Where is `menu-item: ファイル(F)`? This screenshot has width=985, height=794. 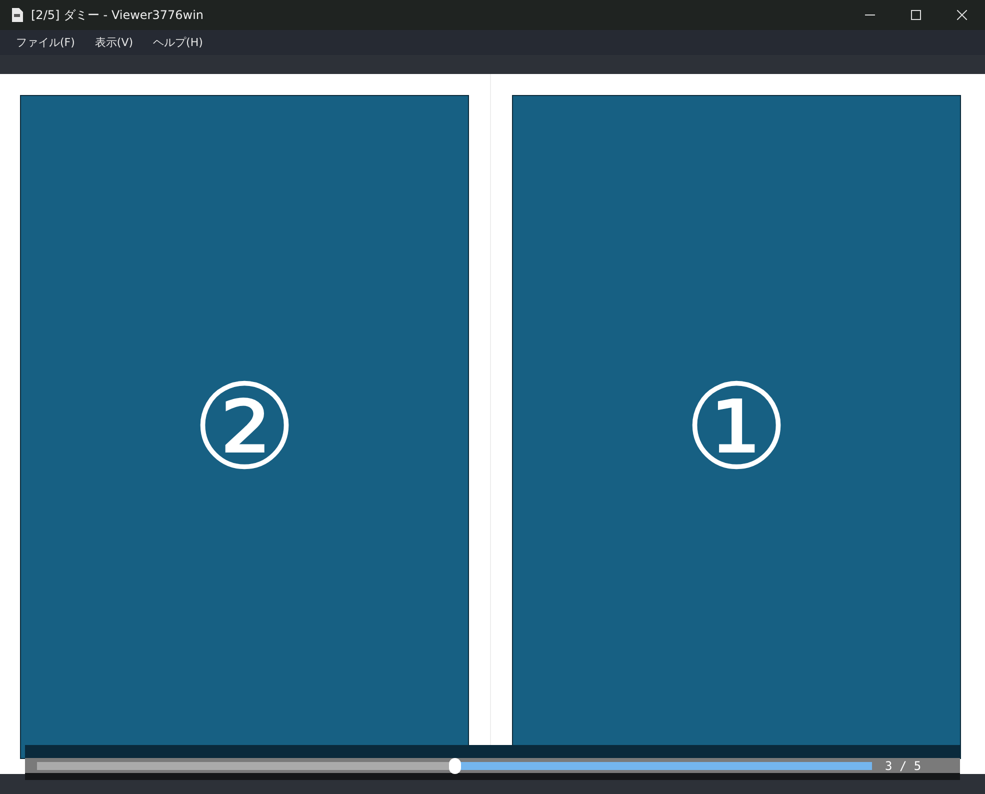
menu-item: ファイル(F) is located at coordinates (45, 42).